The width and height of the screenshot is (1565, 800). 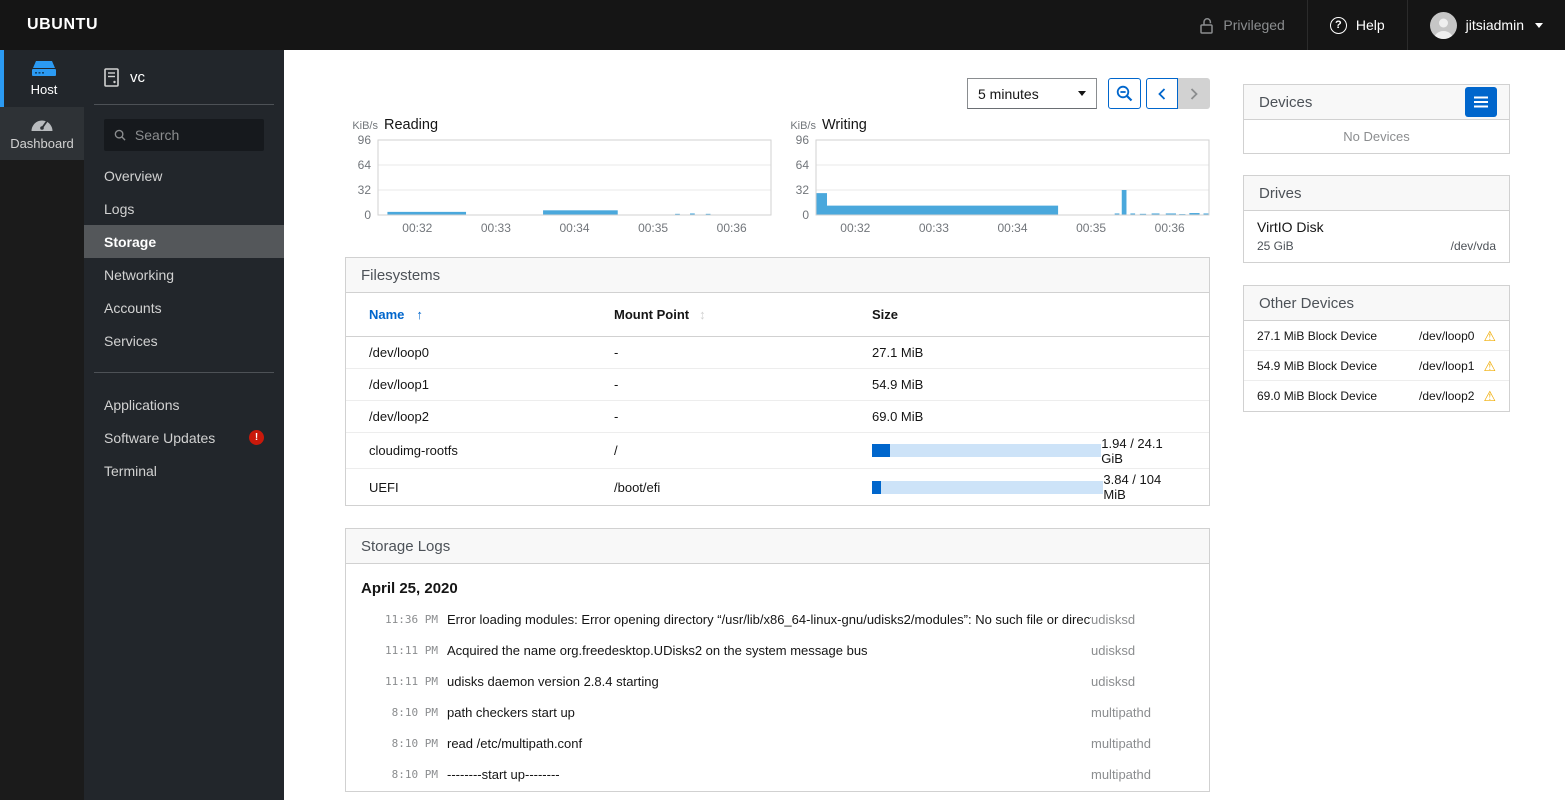 I want to click on time-range-select: 5 minutes, so click(x=1032, y=93).